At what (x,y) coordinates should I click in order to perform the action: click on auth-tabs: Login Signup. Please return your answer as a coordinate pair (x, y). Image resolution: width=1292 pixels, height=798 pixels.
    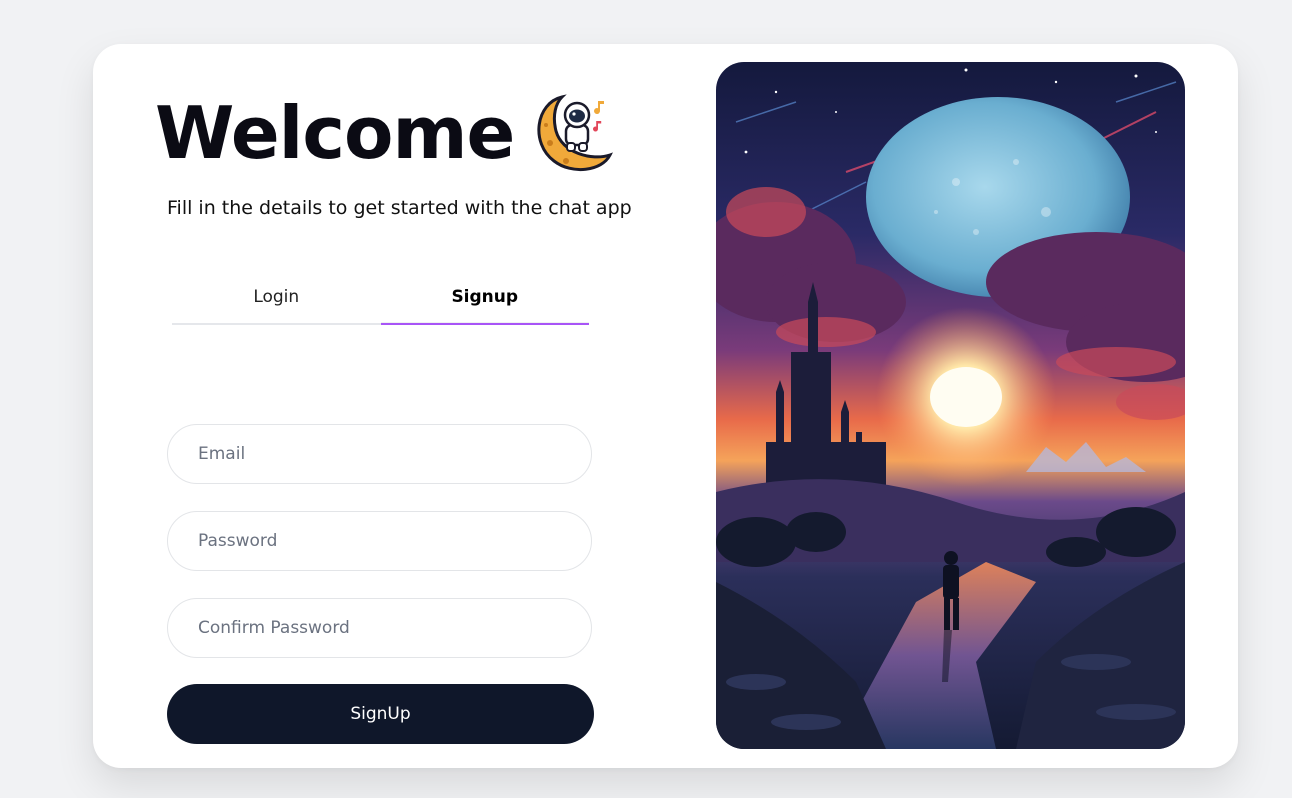
    Looking at the image, I should click on (380, 298).